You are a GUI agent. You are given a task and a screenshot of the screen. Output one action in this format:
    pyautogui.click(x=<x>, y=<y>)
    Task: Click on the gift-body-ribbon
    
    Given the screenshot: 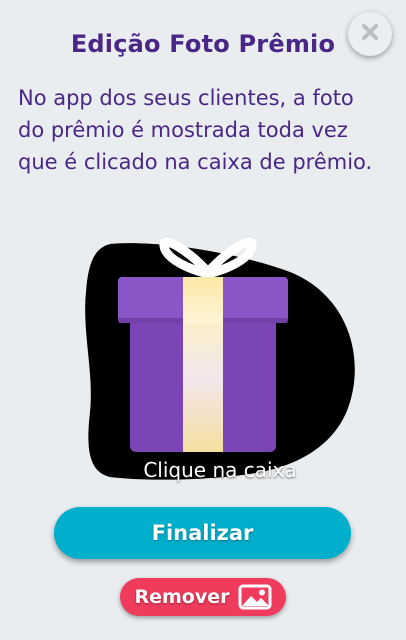 What is the action you would take?
    pyautogui.click(x=203, y=385)
    